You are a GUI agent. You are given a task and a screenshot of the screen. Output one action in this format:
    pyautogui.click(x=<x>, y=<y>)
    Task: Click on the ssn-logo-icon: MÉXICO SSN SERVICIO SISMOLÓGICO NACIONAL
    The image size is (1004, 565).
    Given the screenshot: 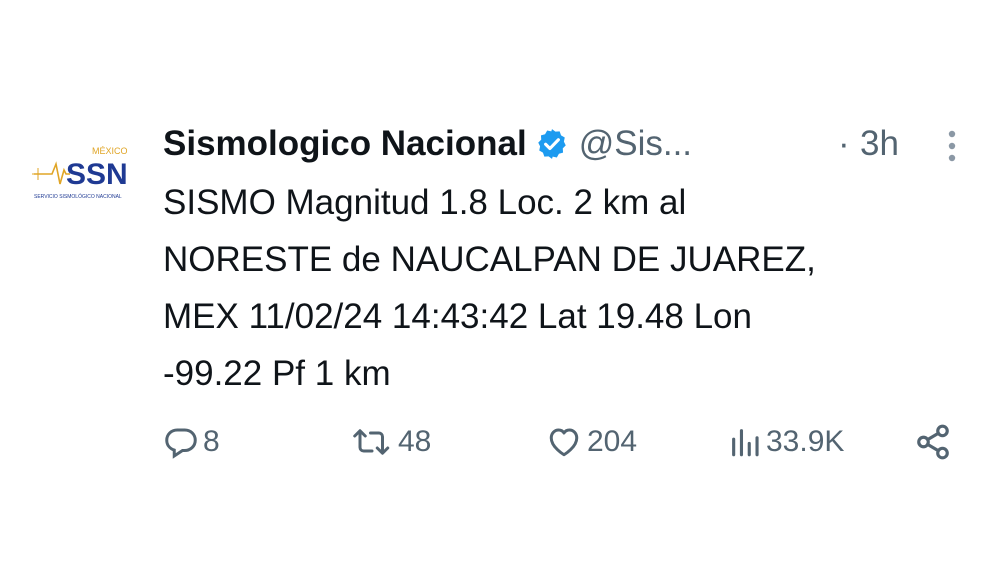 What is the action you would take?
    pyautogui.click(x=80, y=173)
    